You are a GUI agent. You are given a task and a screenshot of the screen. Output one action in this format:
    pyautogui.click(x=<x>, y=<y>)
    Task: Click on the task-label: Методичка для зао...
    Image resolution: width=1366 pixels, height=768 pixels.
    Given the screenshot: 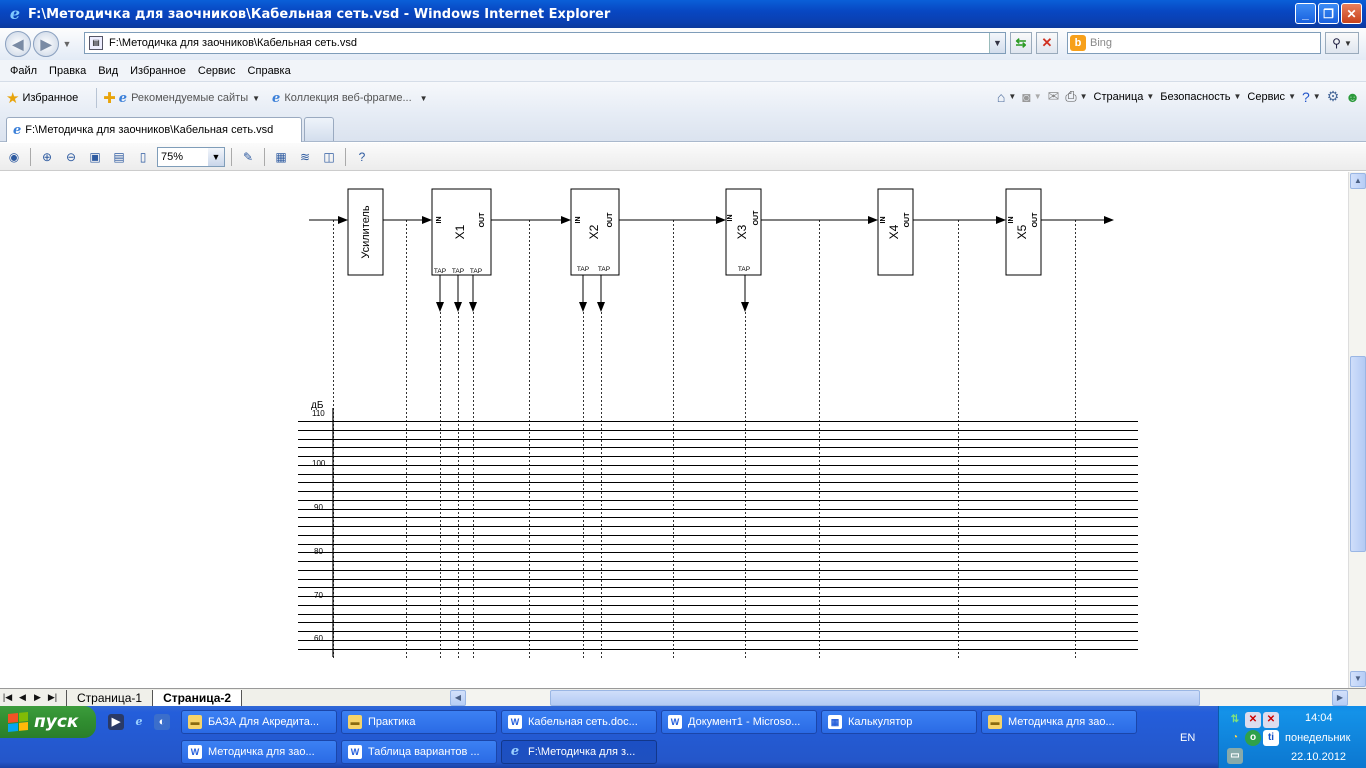 What is the action you would take?
    pyautogui.click(x=1061, y=722)
    